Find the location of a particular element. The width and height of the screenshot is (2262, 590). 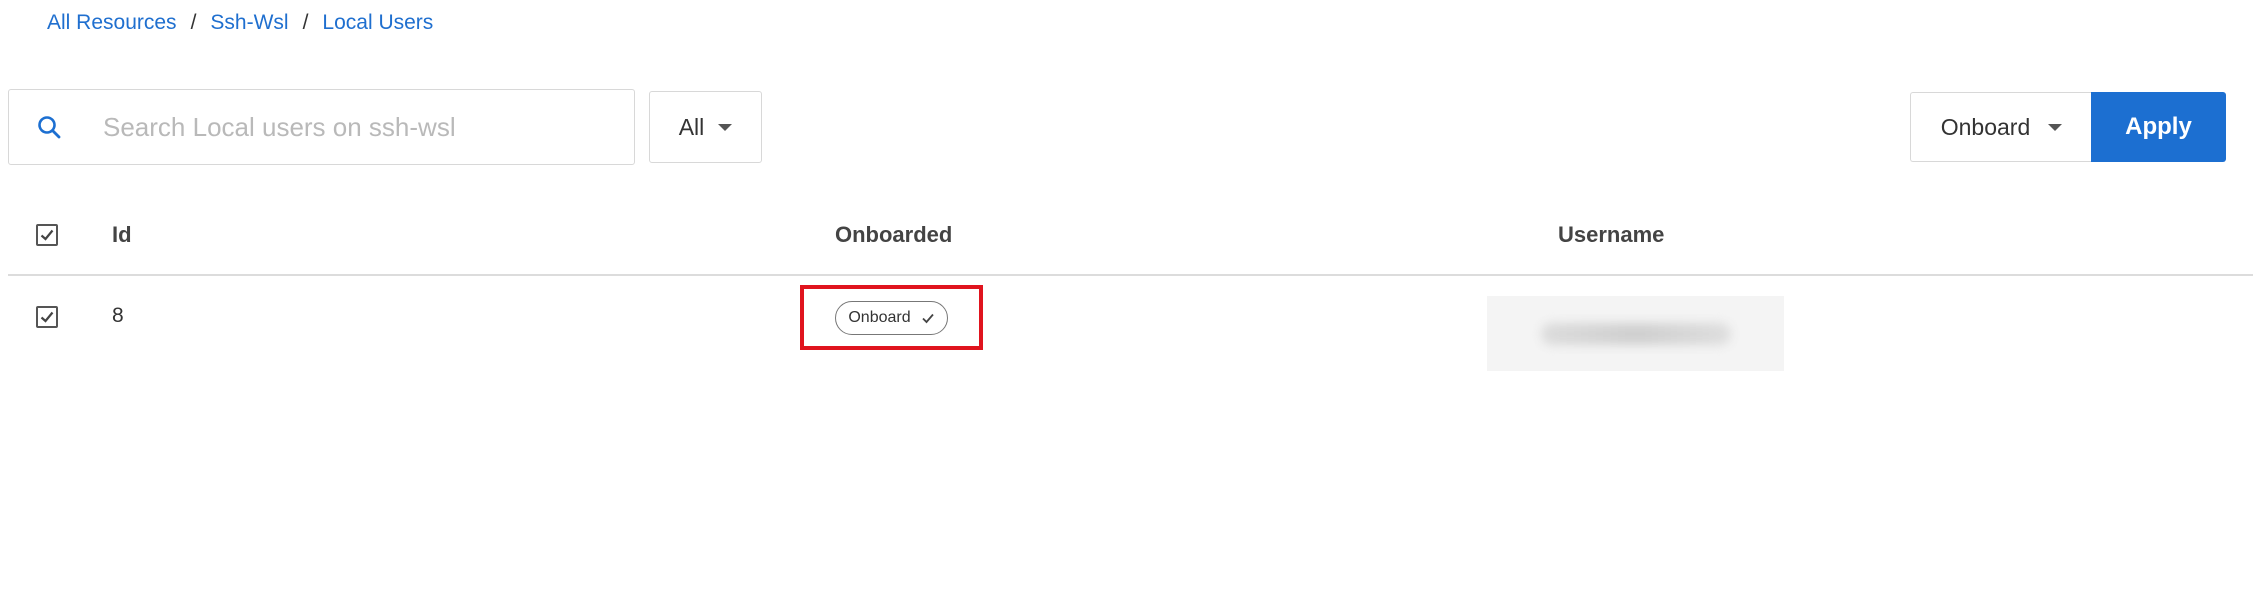

select-all-checkbox is located at coordinates (47, 235).